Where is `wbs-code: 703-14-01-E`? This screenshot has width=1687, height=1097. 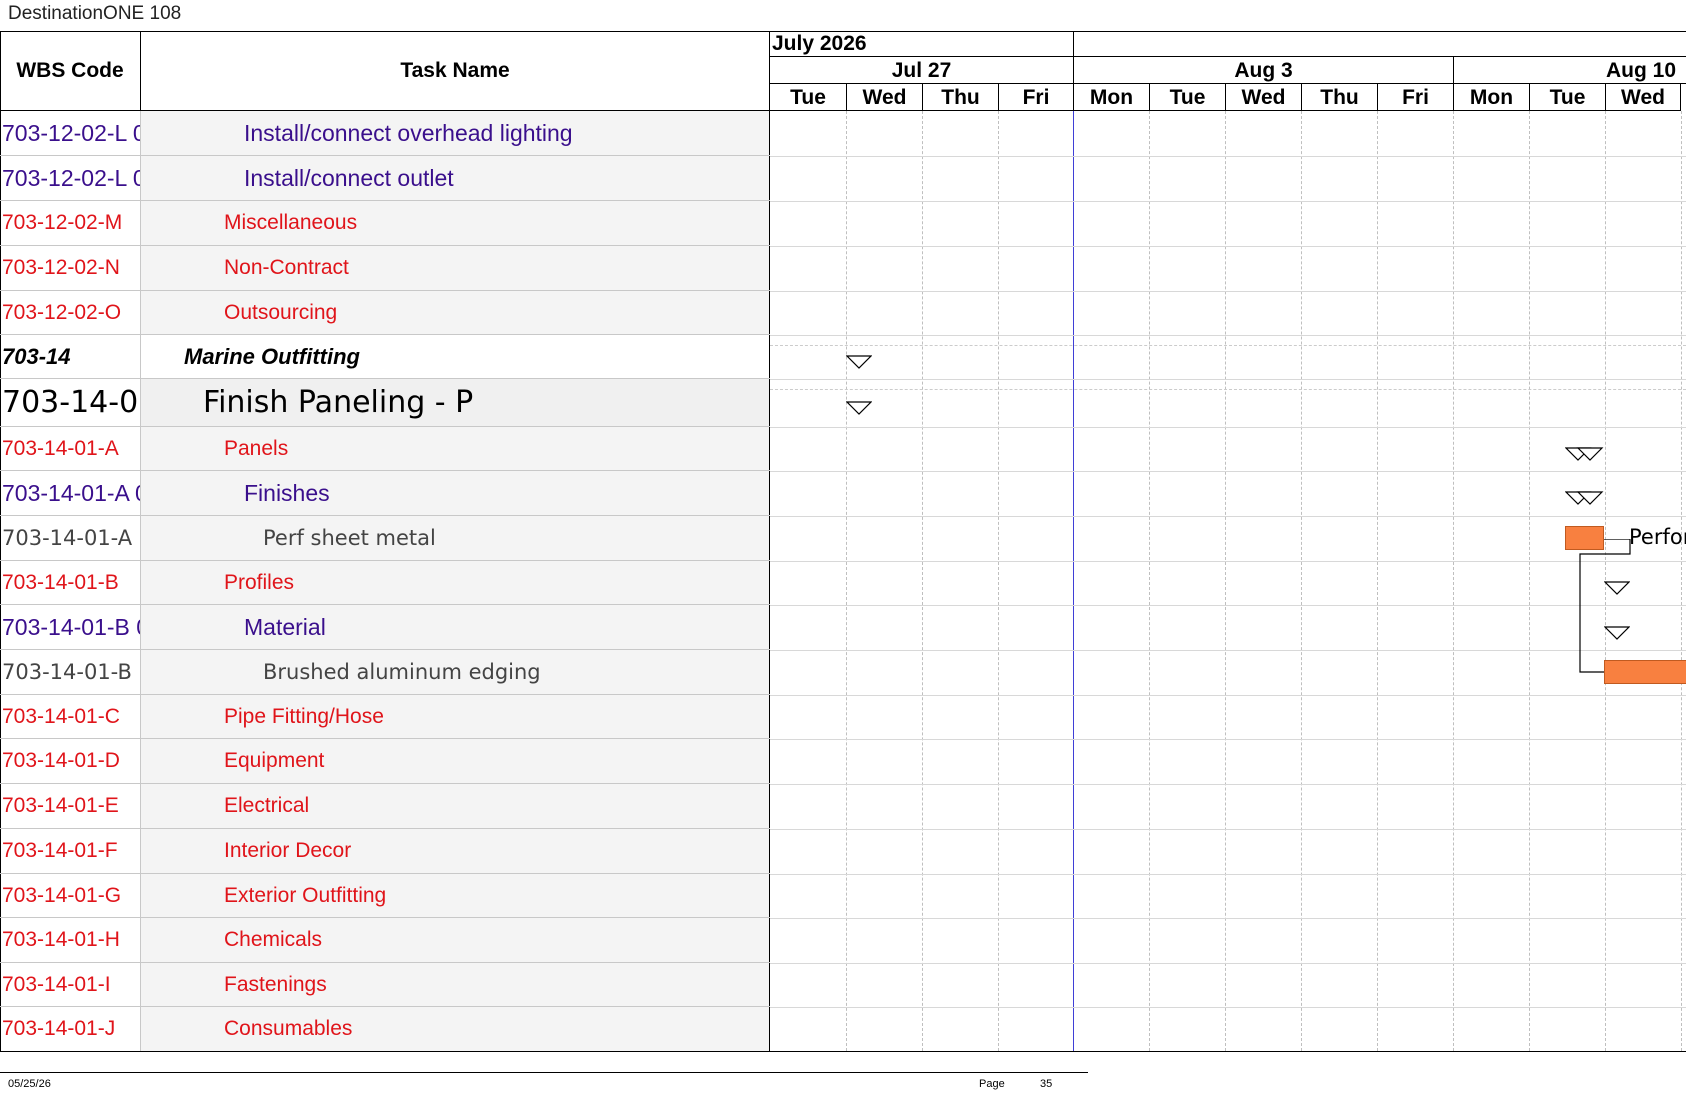 wbs-code: 703-14-01-E is located at coordinates (70, 806).